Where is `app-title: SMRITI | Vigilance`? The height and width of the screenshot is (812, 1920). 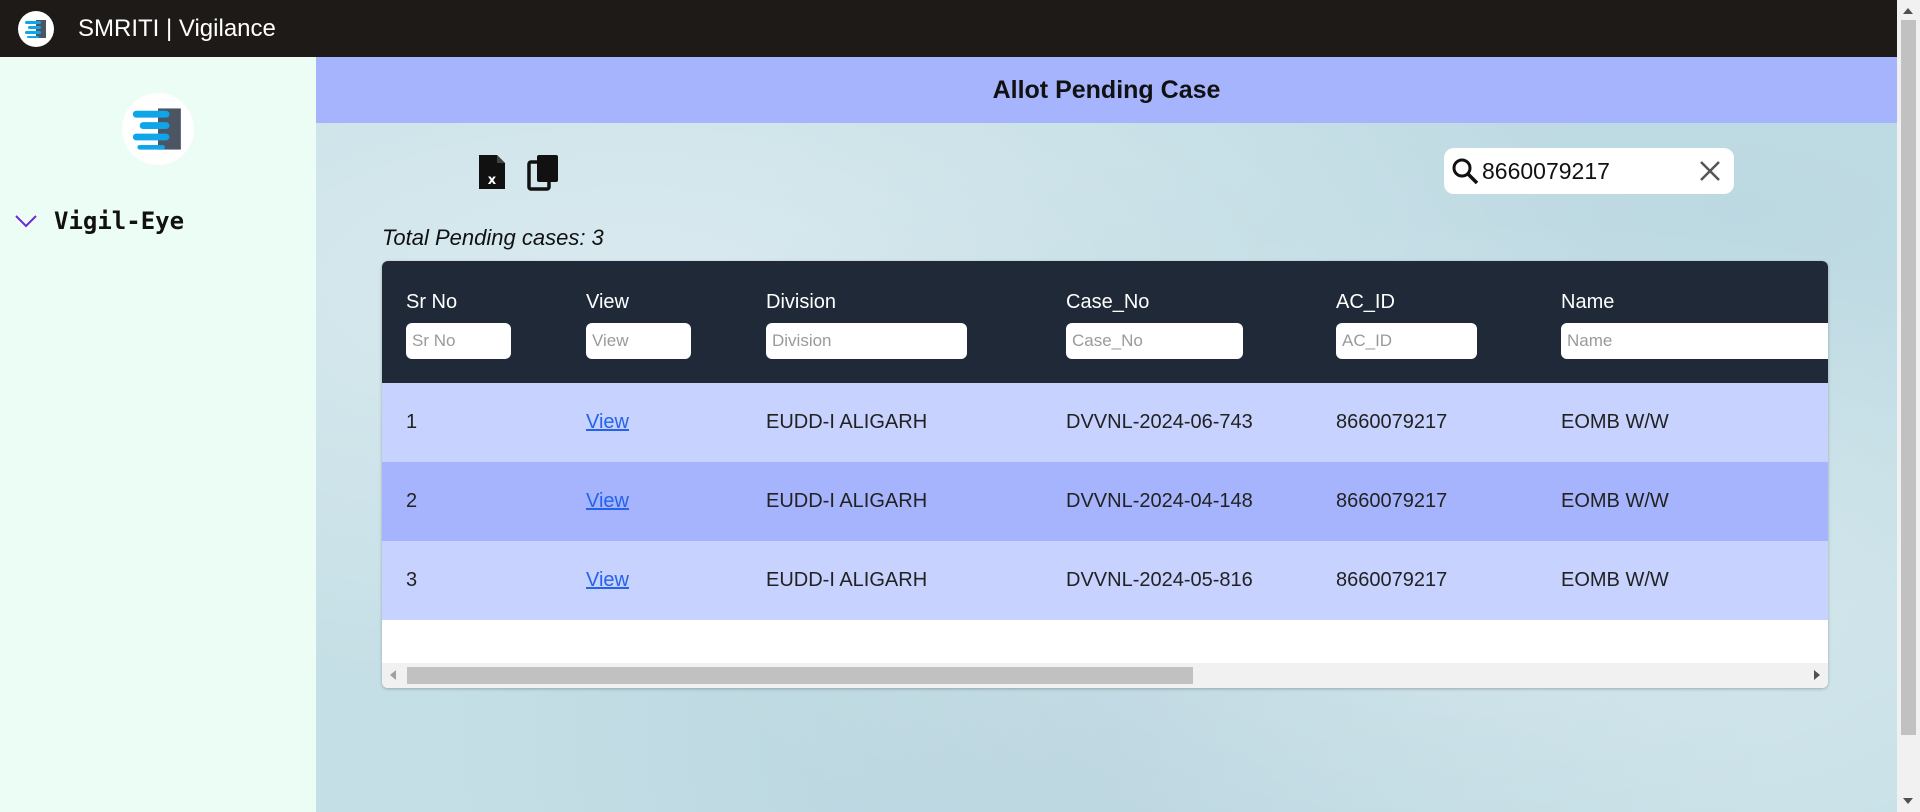 app-title: SMRITI | Vigilance is located at coordinates (177, 28).